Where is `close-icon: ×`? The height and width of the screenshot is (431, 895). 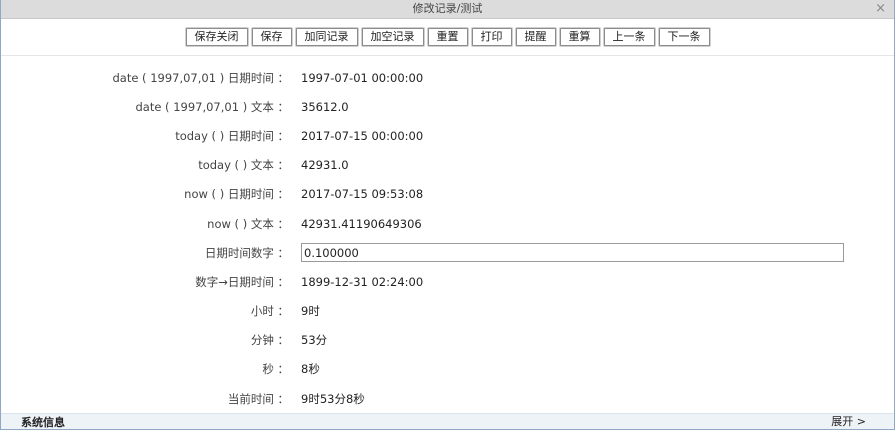 close-icon: × is located at coordinates (880, 9).